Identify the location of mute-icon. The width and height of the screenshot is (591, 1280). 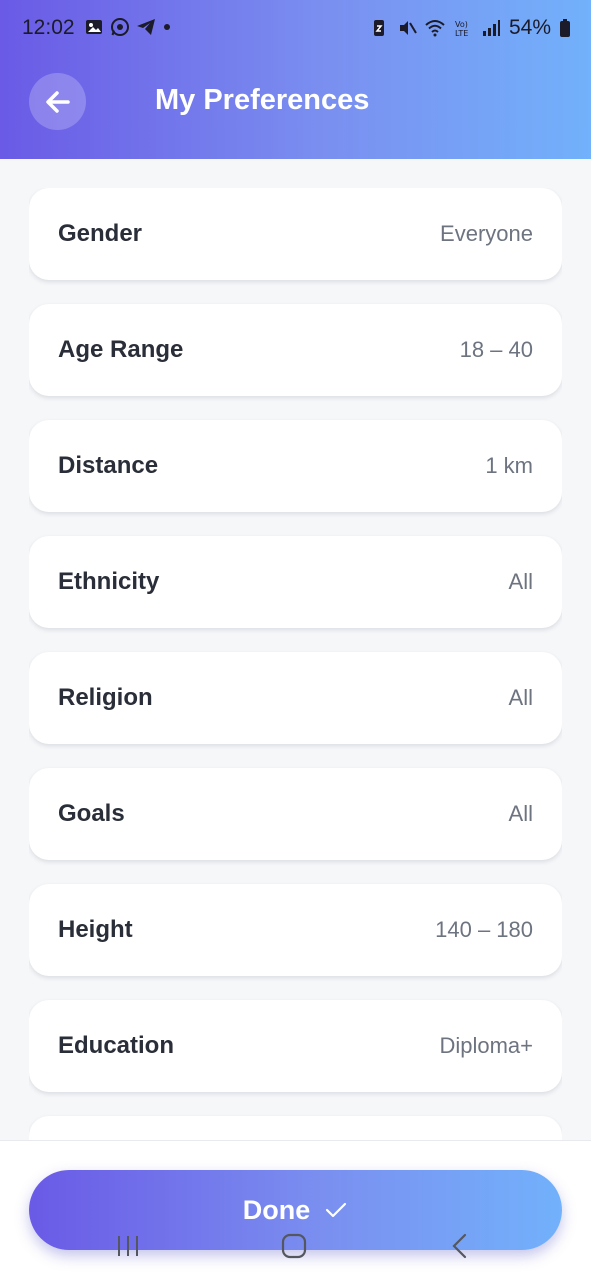
(408, 28).